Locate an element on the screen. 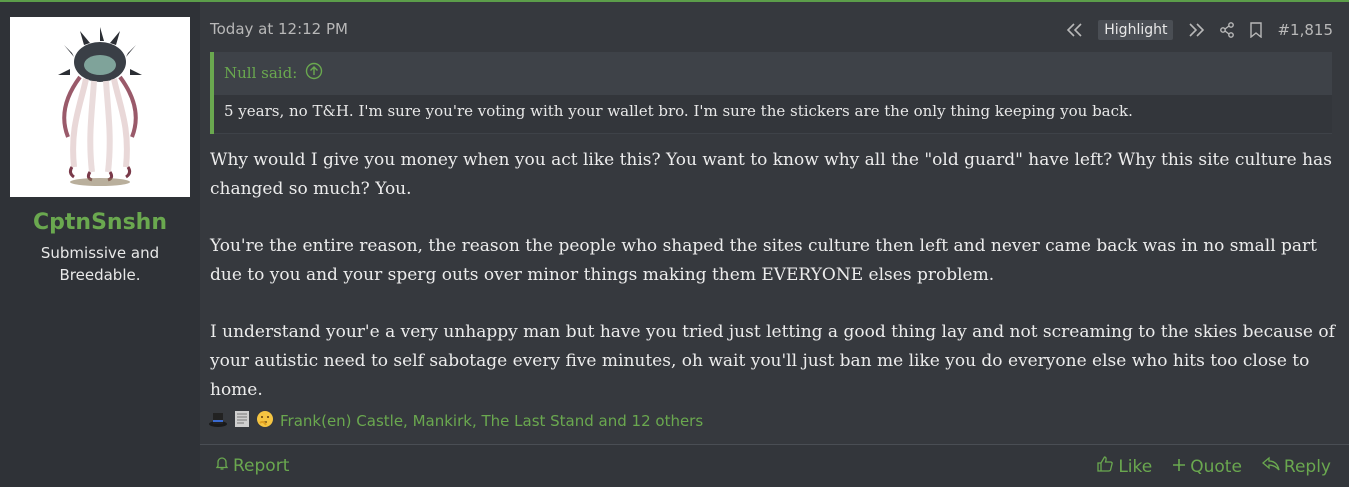  post-timestamp: Today at 12:12 PM is located at coordinates (279, 29).